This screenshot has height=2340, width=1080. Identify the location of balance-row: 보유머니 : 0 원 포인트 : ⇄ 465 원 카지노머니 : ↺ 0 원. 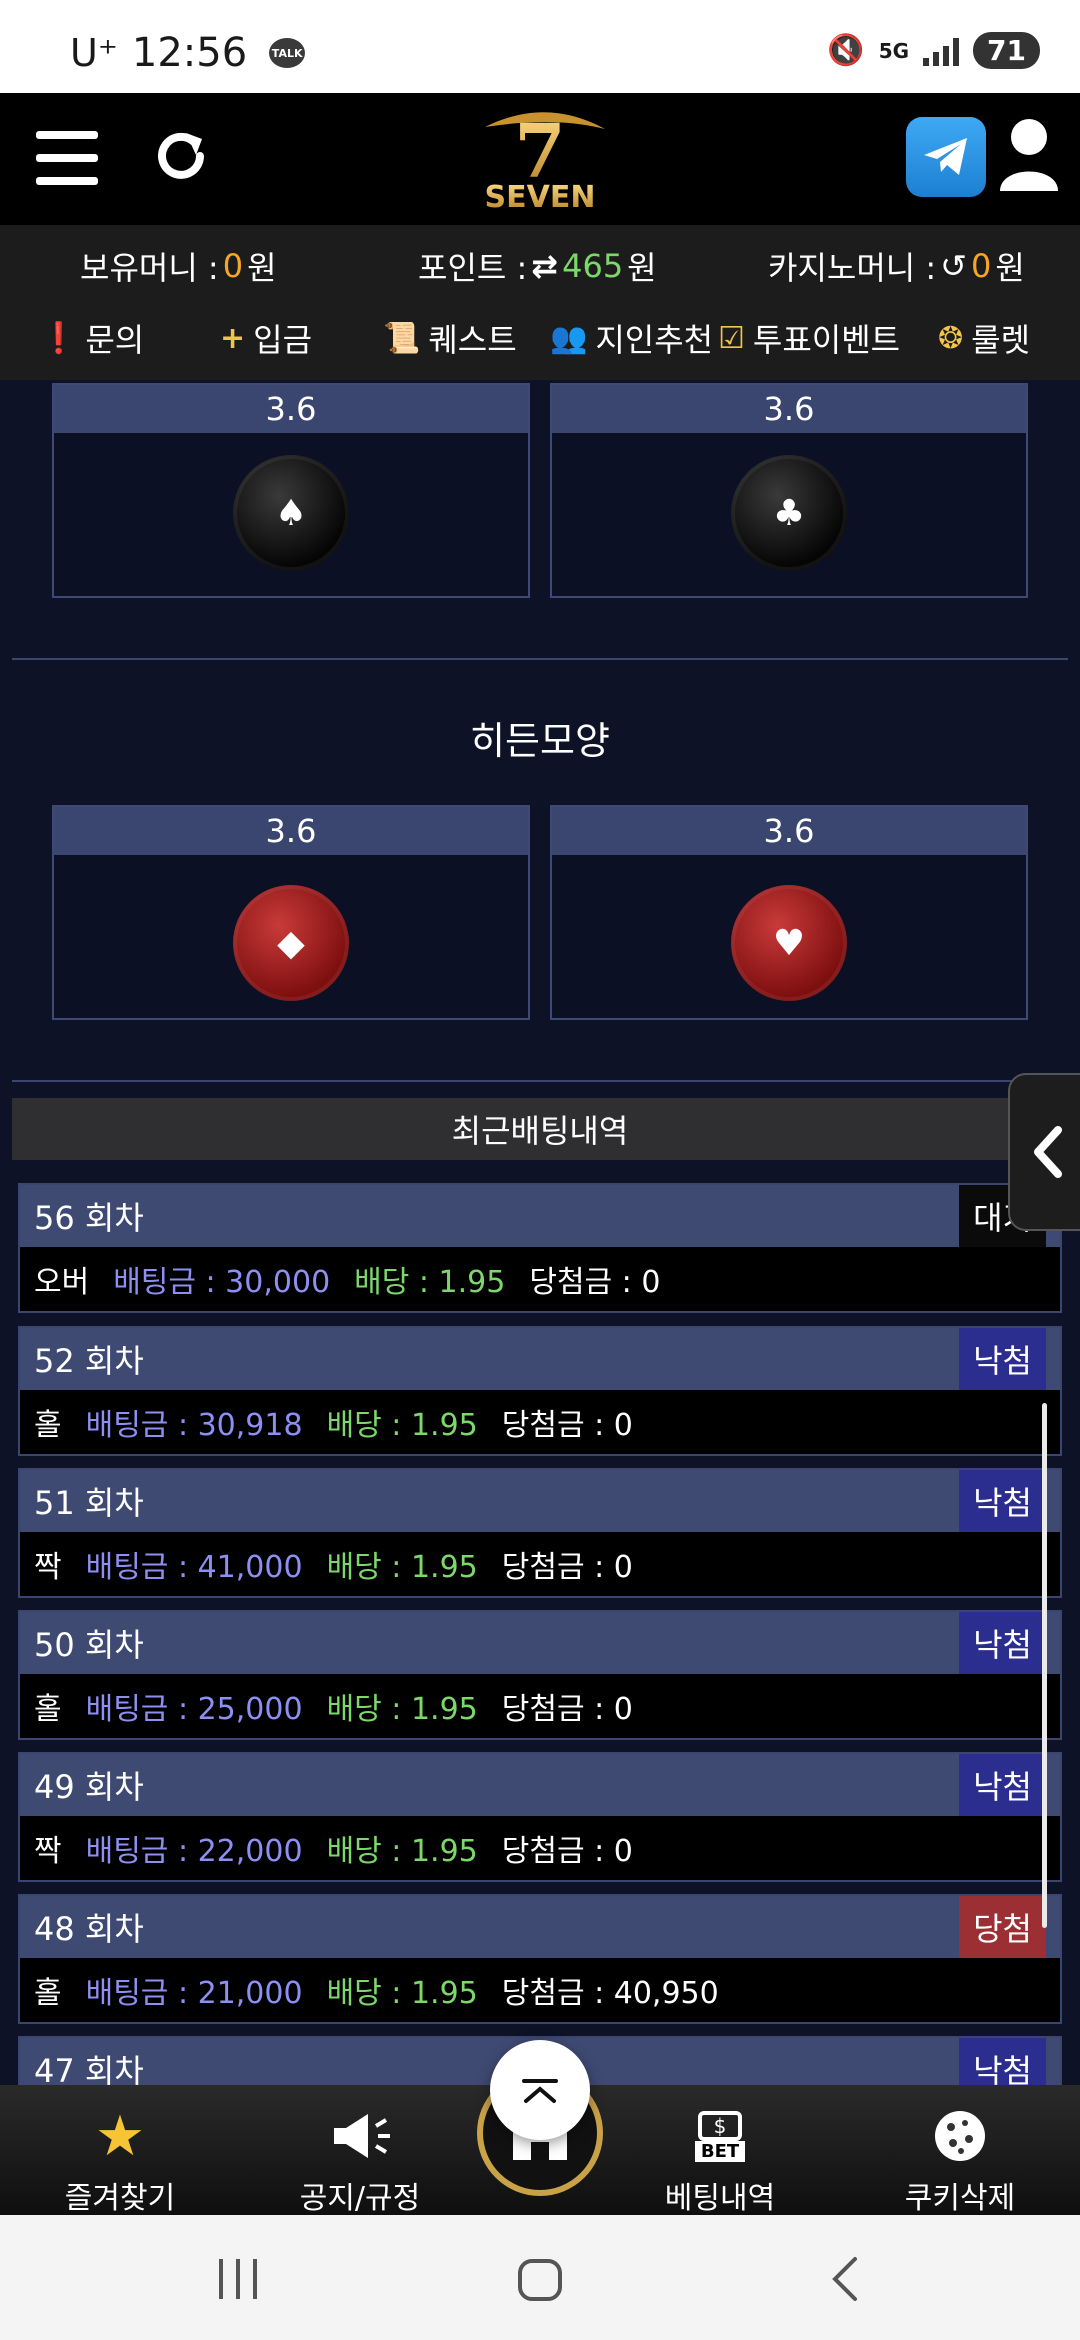
(540, 268).